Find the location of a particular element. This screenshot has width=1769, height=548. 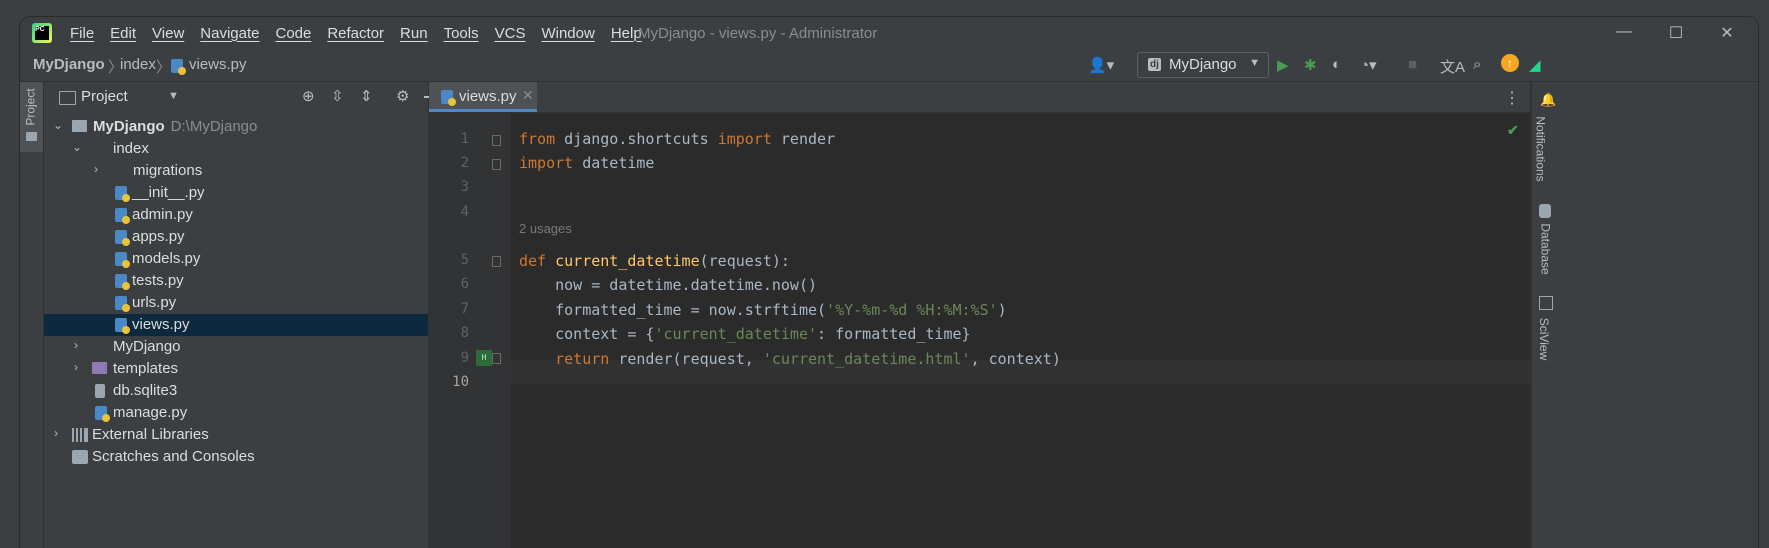

tree-item-label: MyDjango D:\MyDjango is located at coordinates (175, 126).